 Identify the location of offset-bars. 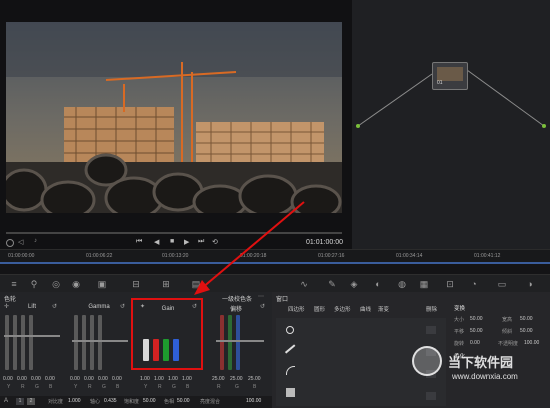
(230, 342).